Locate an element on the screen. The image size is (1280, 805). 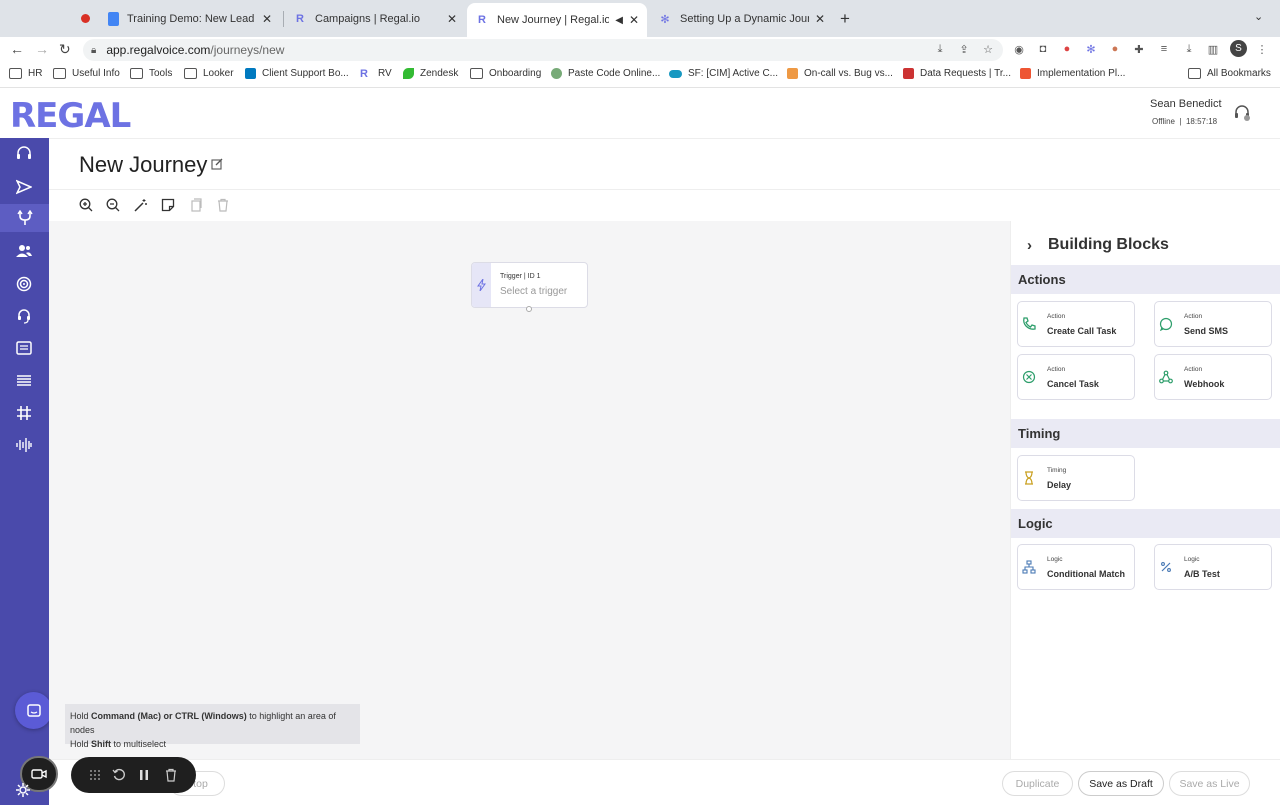
target-icon is located at coordinates (24, 284).